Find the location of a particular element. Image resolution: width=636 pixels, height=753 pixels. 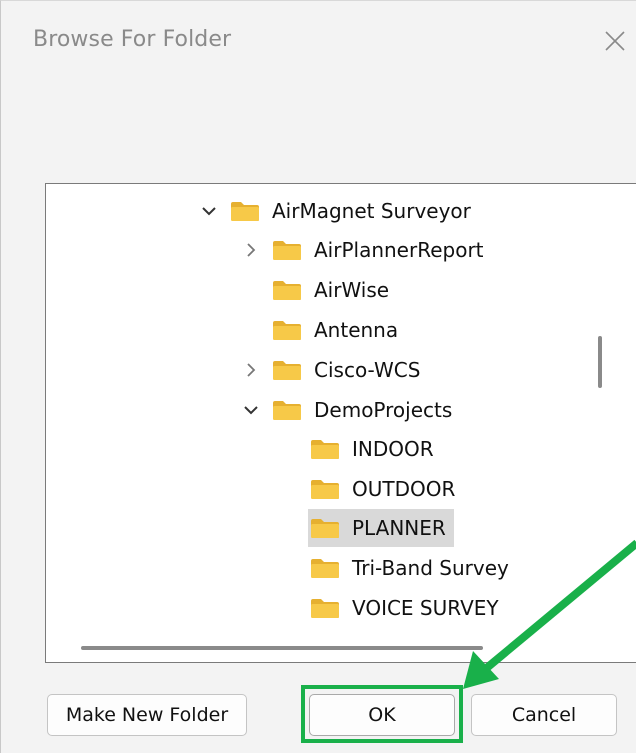

tree-item-voice-survey: VOICE SURVEY is located at coordinates (406, 608).